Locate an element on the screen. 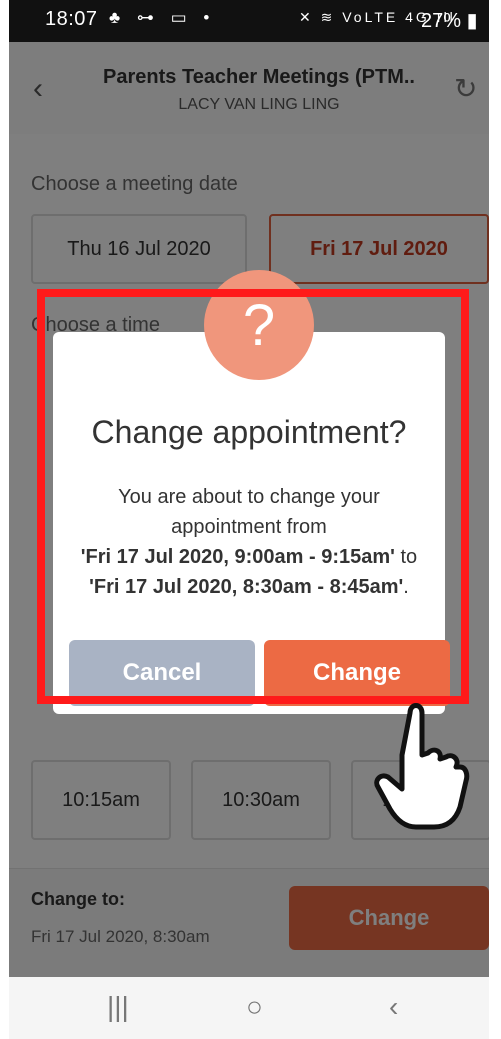 This screenshot has height=1039, width=501. nav-back-icon: ‹ is located at coordinates (393, 1007).